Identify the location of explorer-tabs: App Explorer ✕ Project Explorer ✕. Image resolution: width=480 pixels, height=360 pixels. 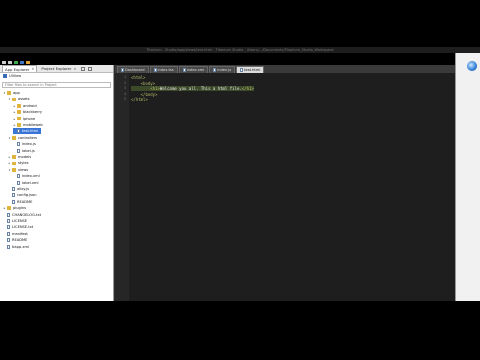
(56, 69).